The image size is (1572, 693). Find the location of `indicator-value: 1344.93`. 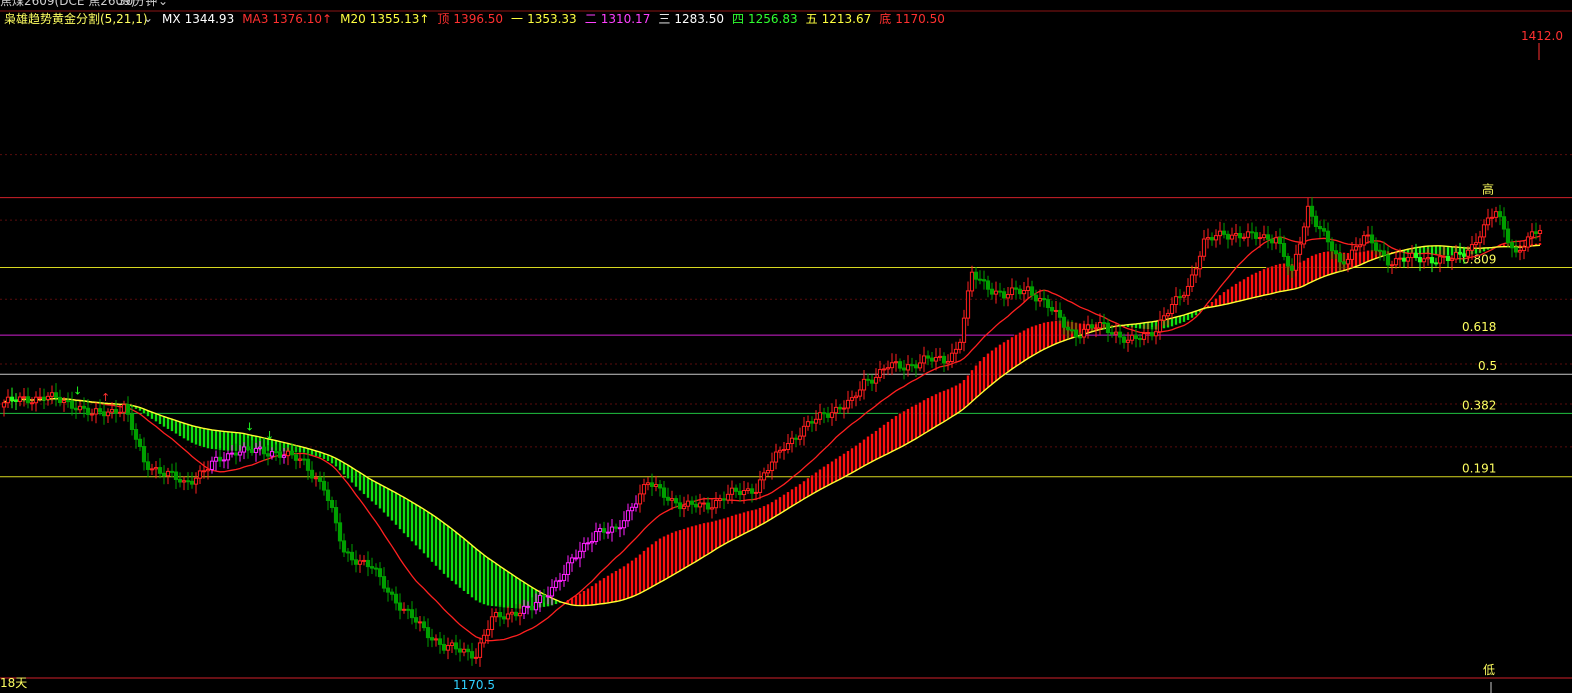

indicator-value: 1344.93 is located at coordinates (210, 19).